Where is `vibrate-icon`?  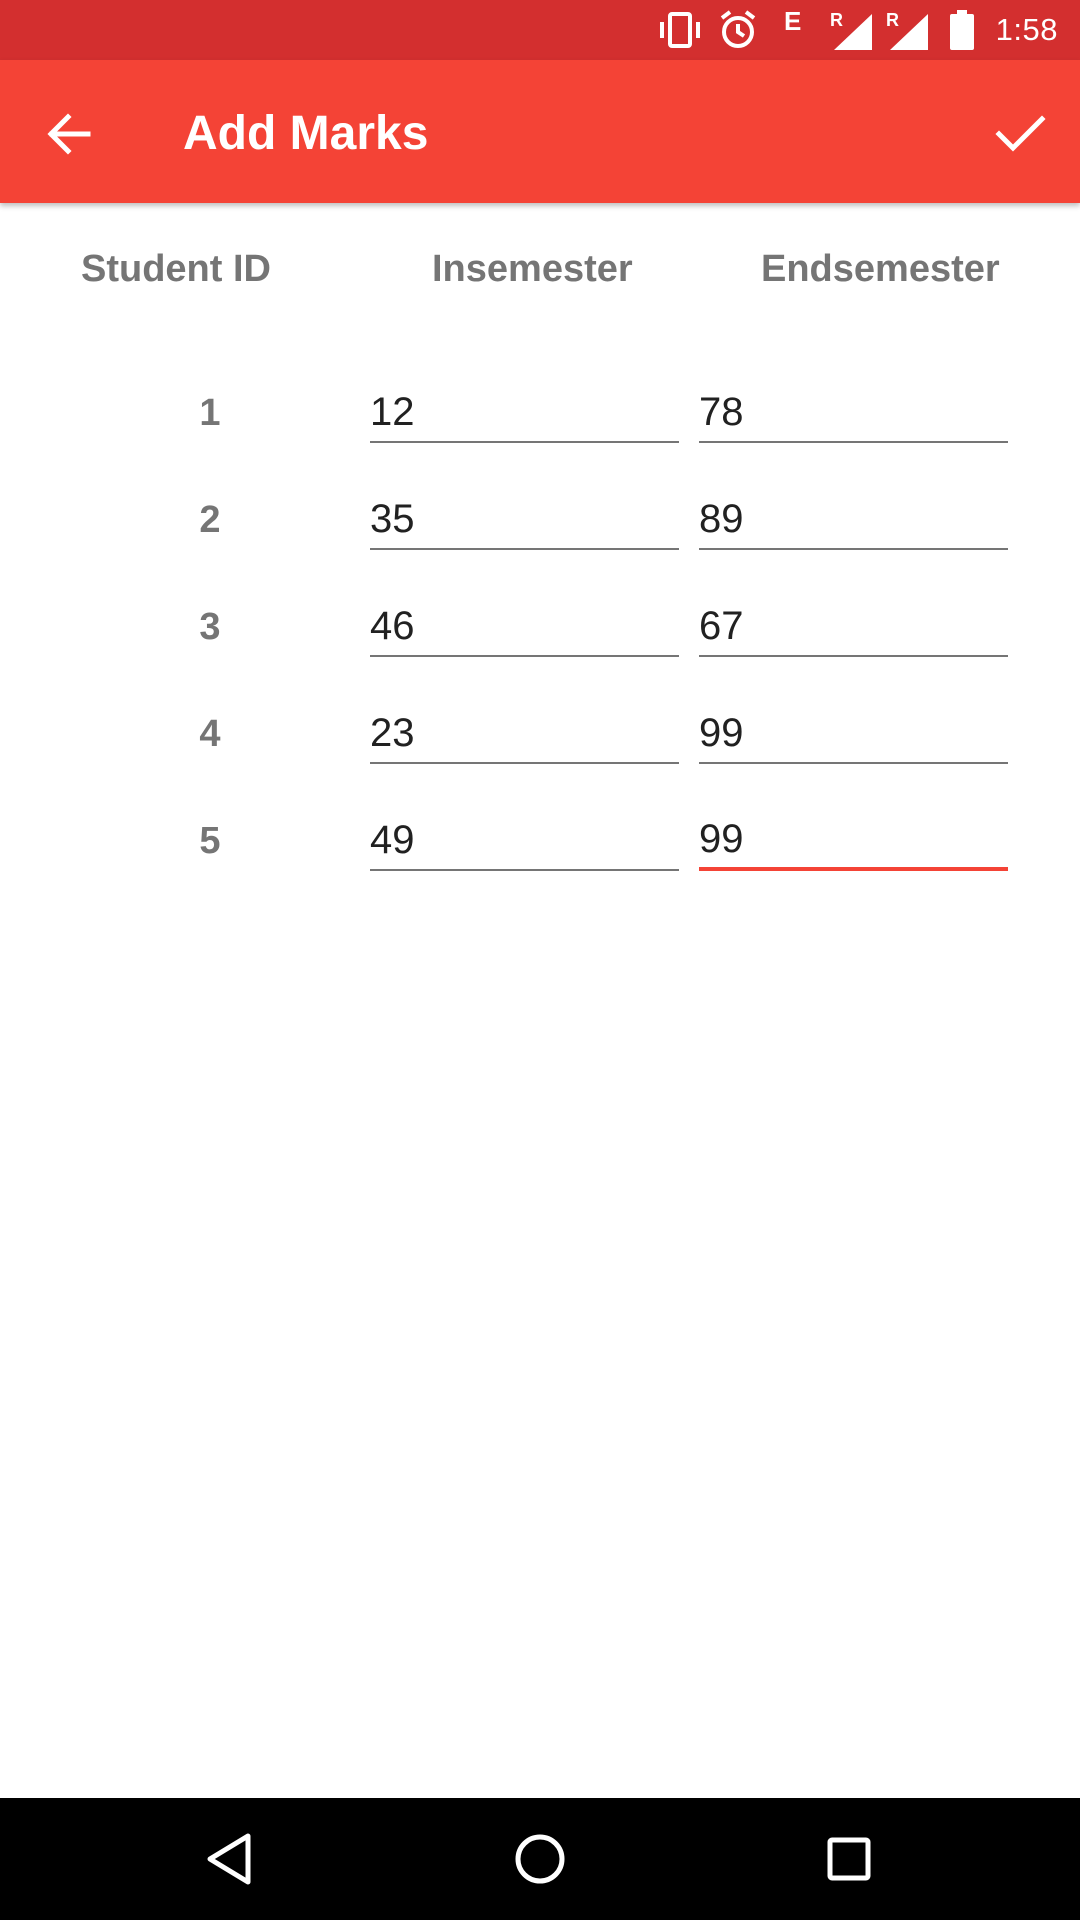
vibrate-icon is located at coordinates (680, 30).